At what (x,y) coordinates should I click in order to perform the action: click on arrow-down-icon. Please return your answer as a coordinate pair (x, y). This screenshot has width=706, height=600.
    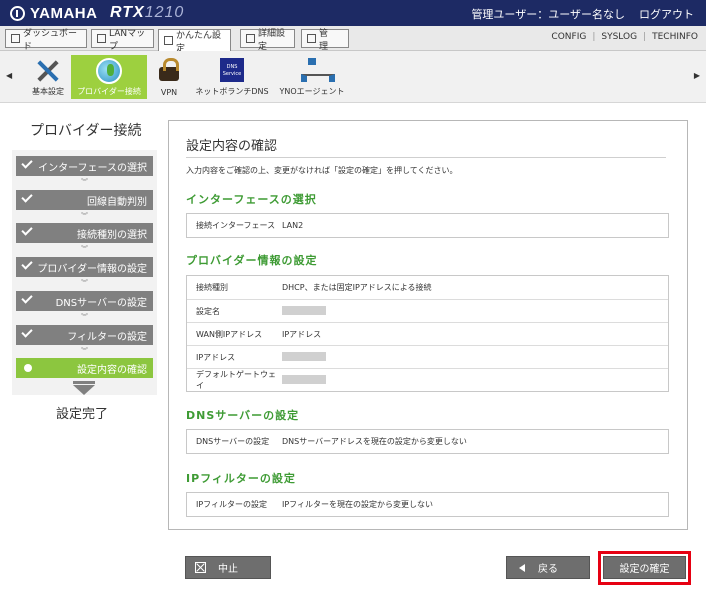
    Looking at the image, I should click on (84, 390).